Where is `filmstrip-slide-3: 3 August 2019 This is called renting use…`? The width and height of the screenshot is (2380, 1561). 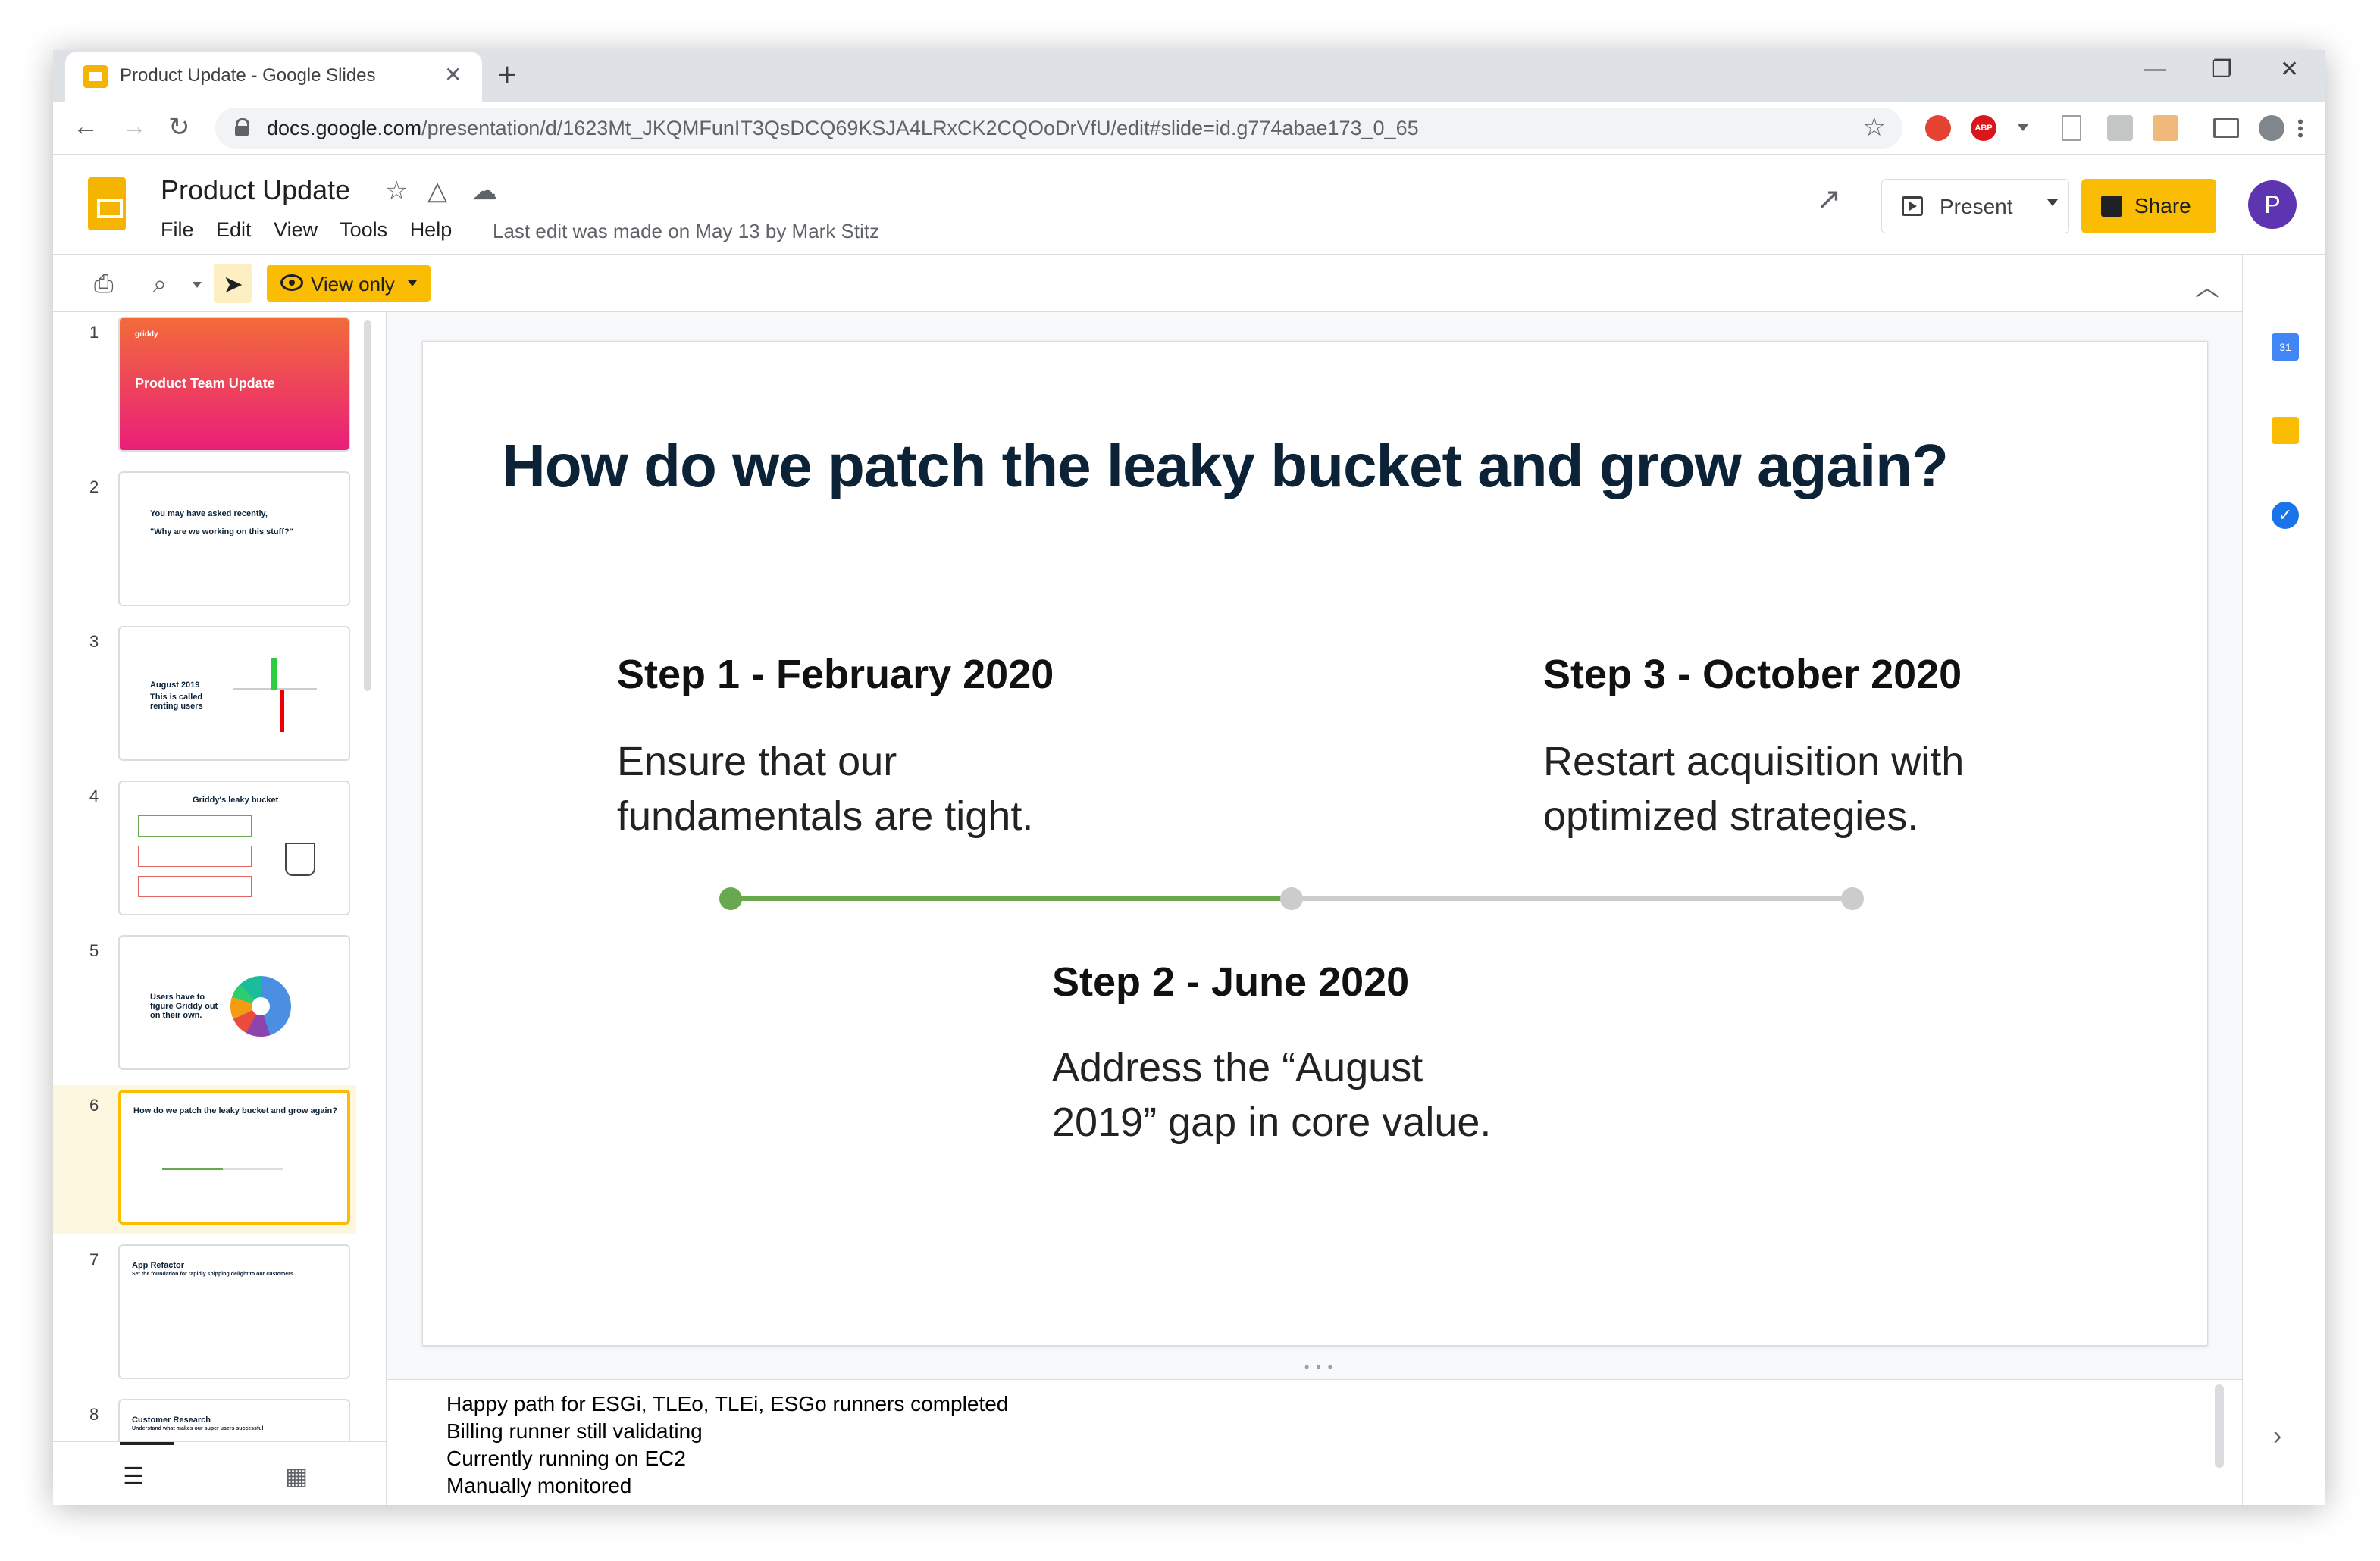
filmstrip-slide-3: 3 August 2019 This is called renting use… is located at coordinates (204, 696).